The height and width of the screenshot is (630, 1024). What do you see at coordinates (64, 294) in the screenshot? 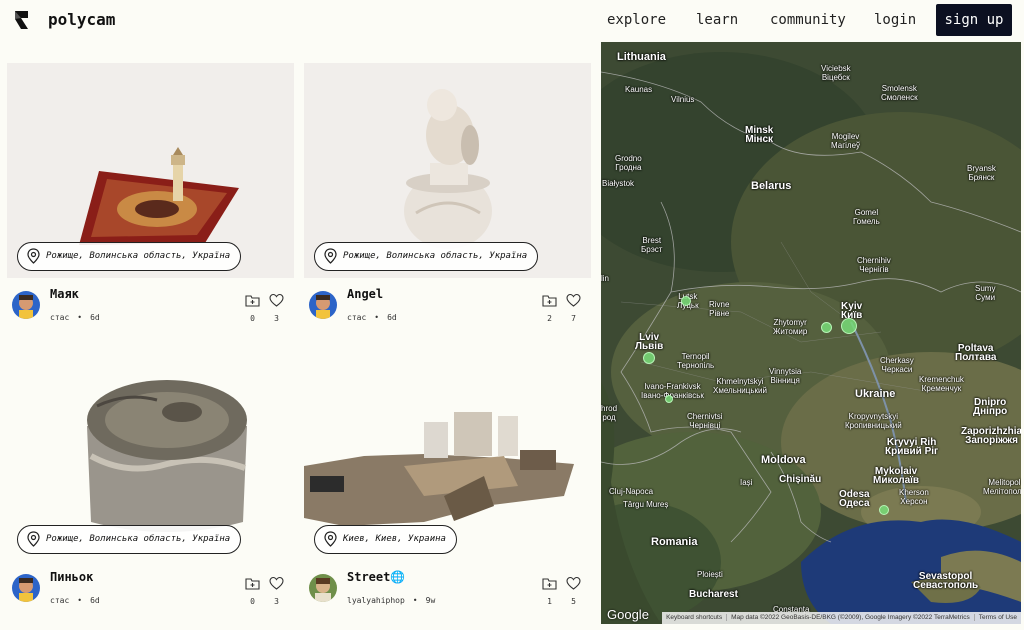
I see `capture-title: Маяк` at bounding box center [64, 294].